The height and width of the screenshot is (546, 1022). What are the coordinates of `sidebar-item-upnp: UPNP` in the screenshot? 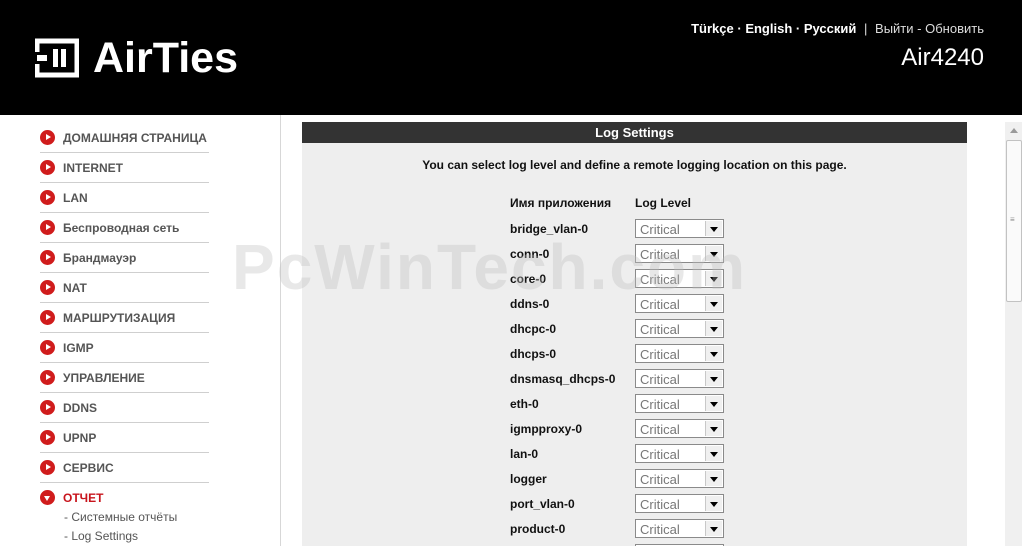 It's located at (124, 438).